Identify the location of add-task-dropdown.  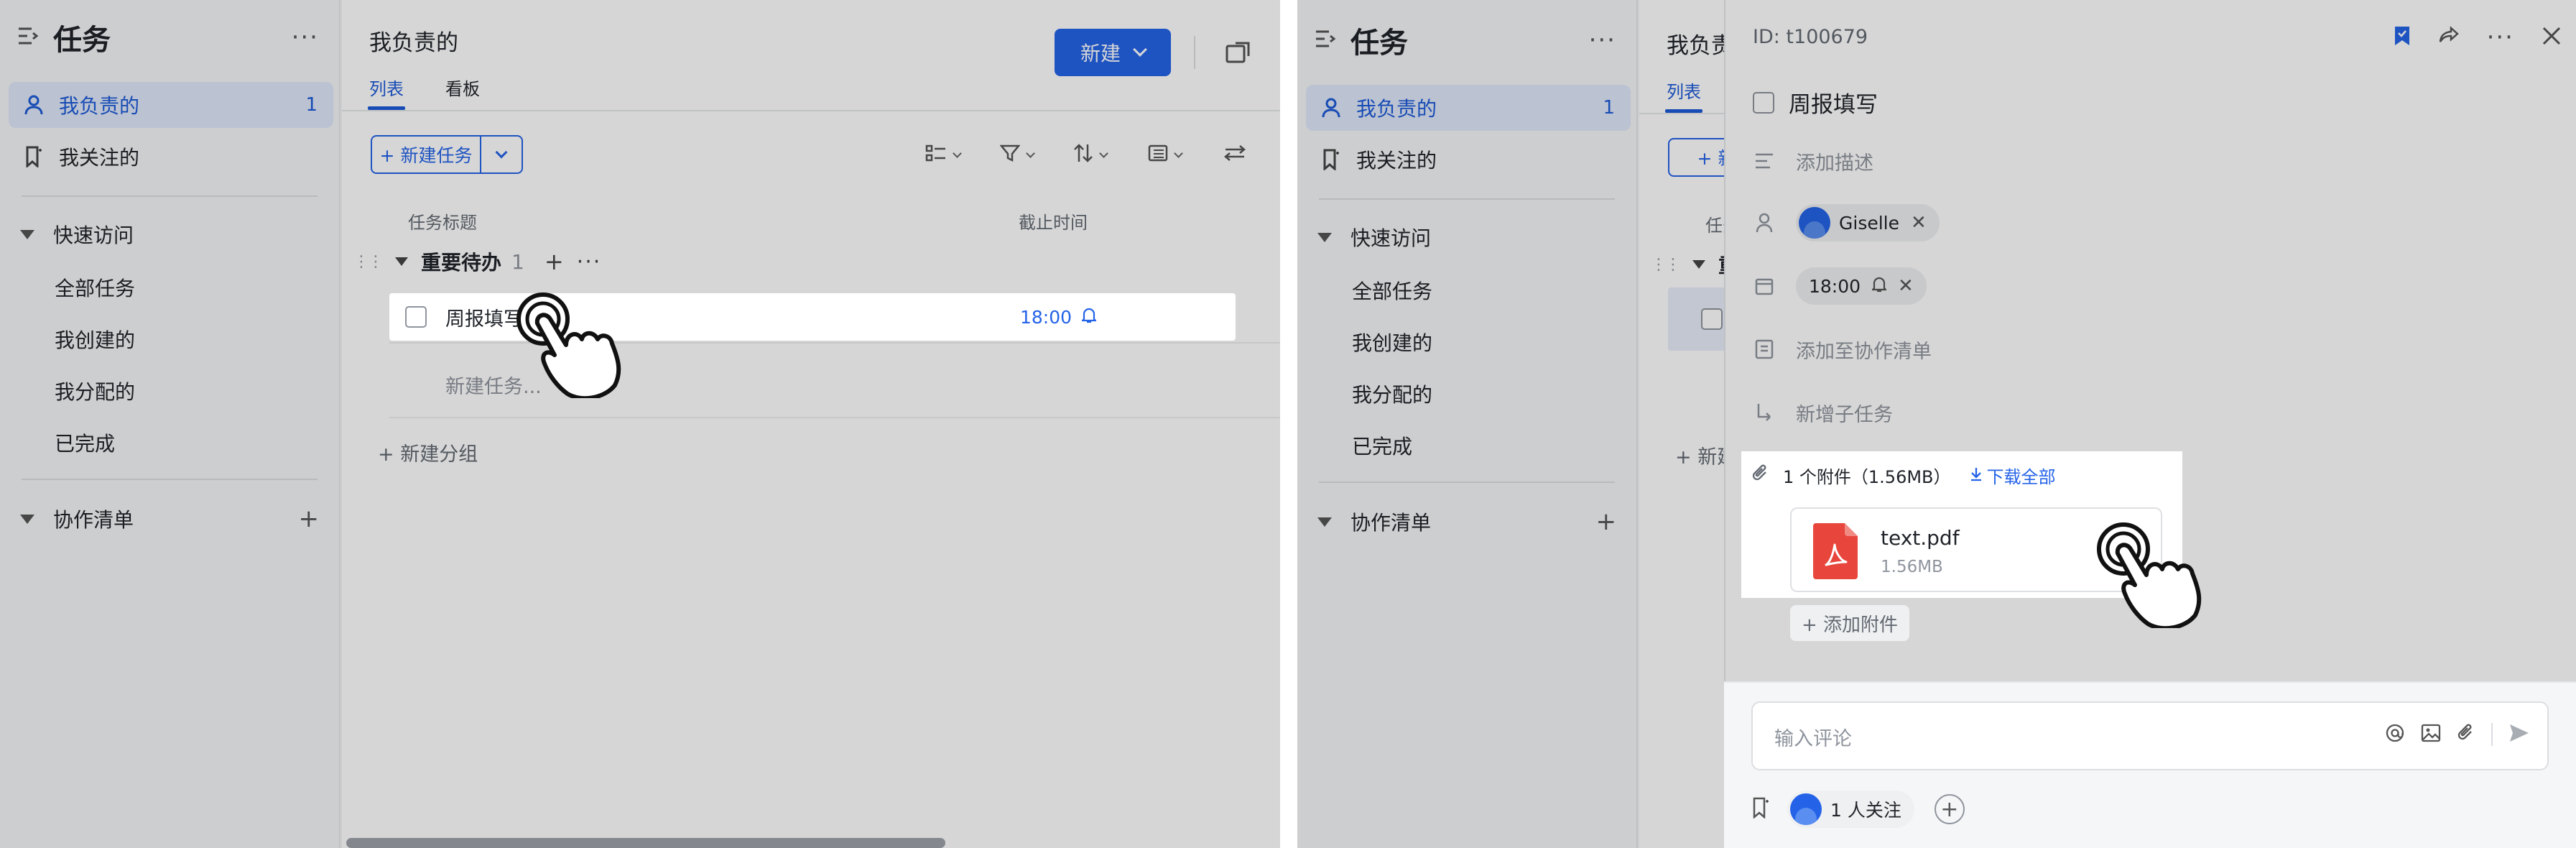
(501, 154).